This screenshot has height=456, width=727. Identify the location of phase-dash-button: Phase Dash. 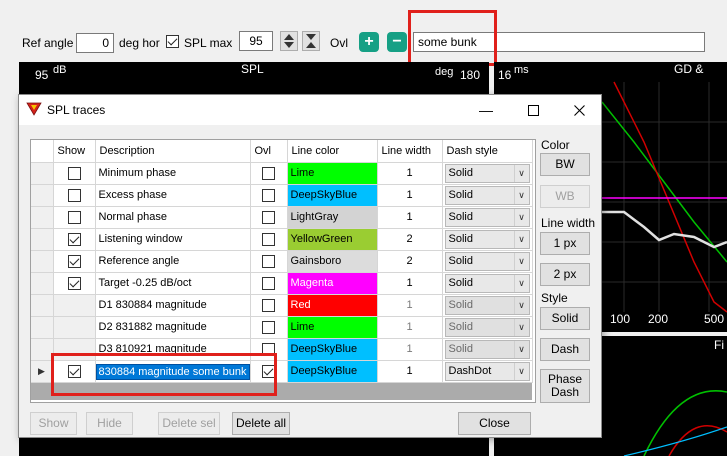
(565, 386).